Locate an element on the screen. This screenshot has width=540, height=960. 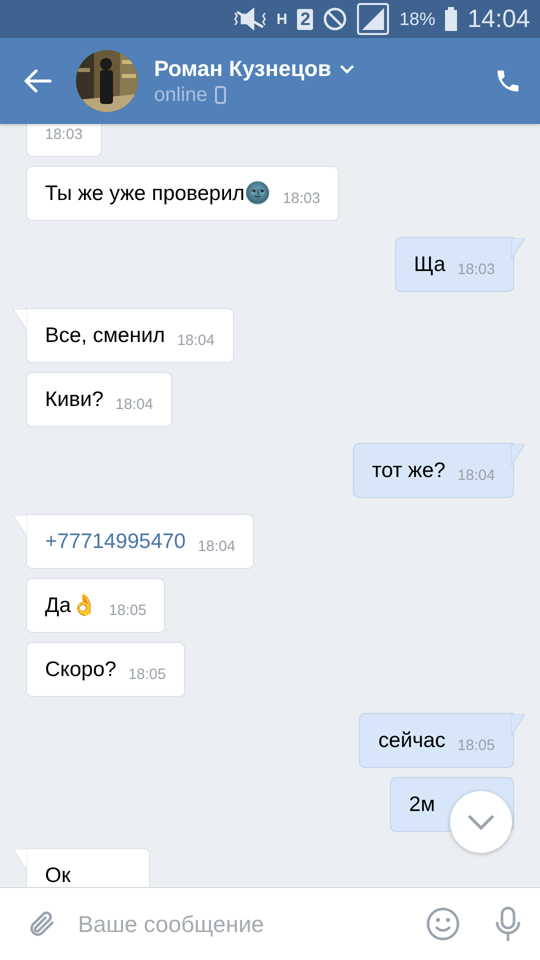
network-type: H is located at coordinates (282, 19).